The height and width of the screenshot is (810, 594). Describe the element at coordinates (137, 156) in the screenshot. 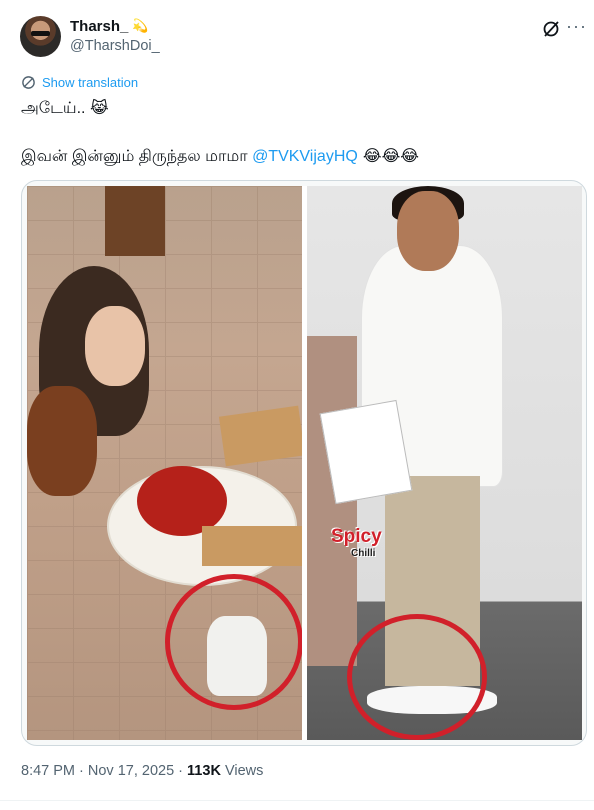

I see `tweet-line2-text: இவன் இன்னும் திருந்தல மாமா` at that location.